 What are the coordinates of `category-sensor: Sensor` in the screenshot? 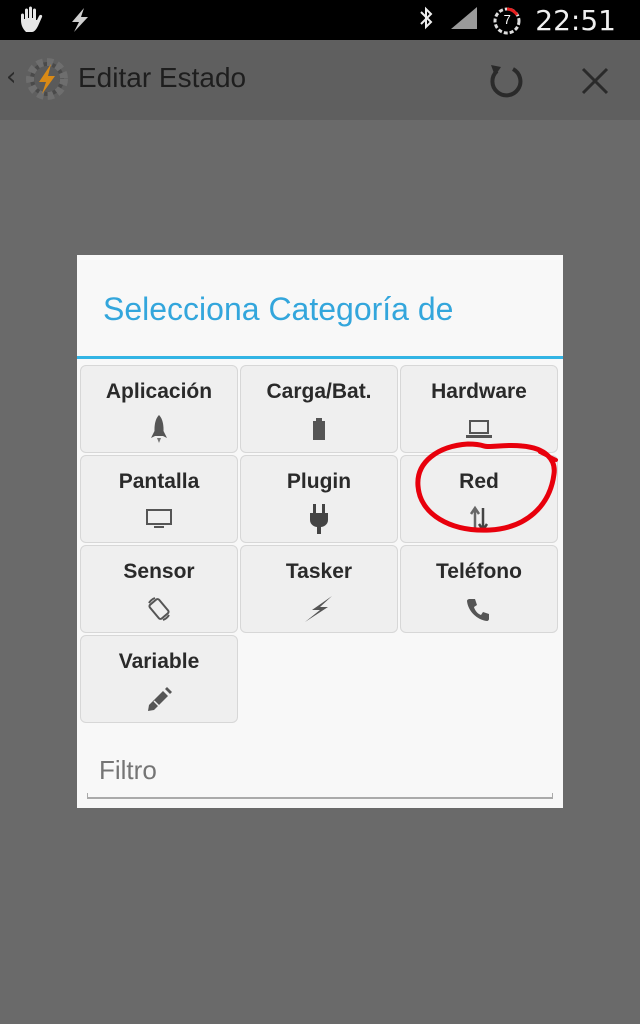 It's located at (159, 589).